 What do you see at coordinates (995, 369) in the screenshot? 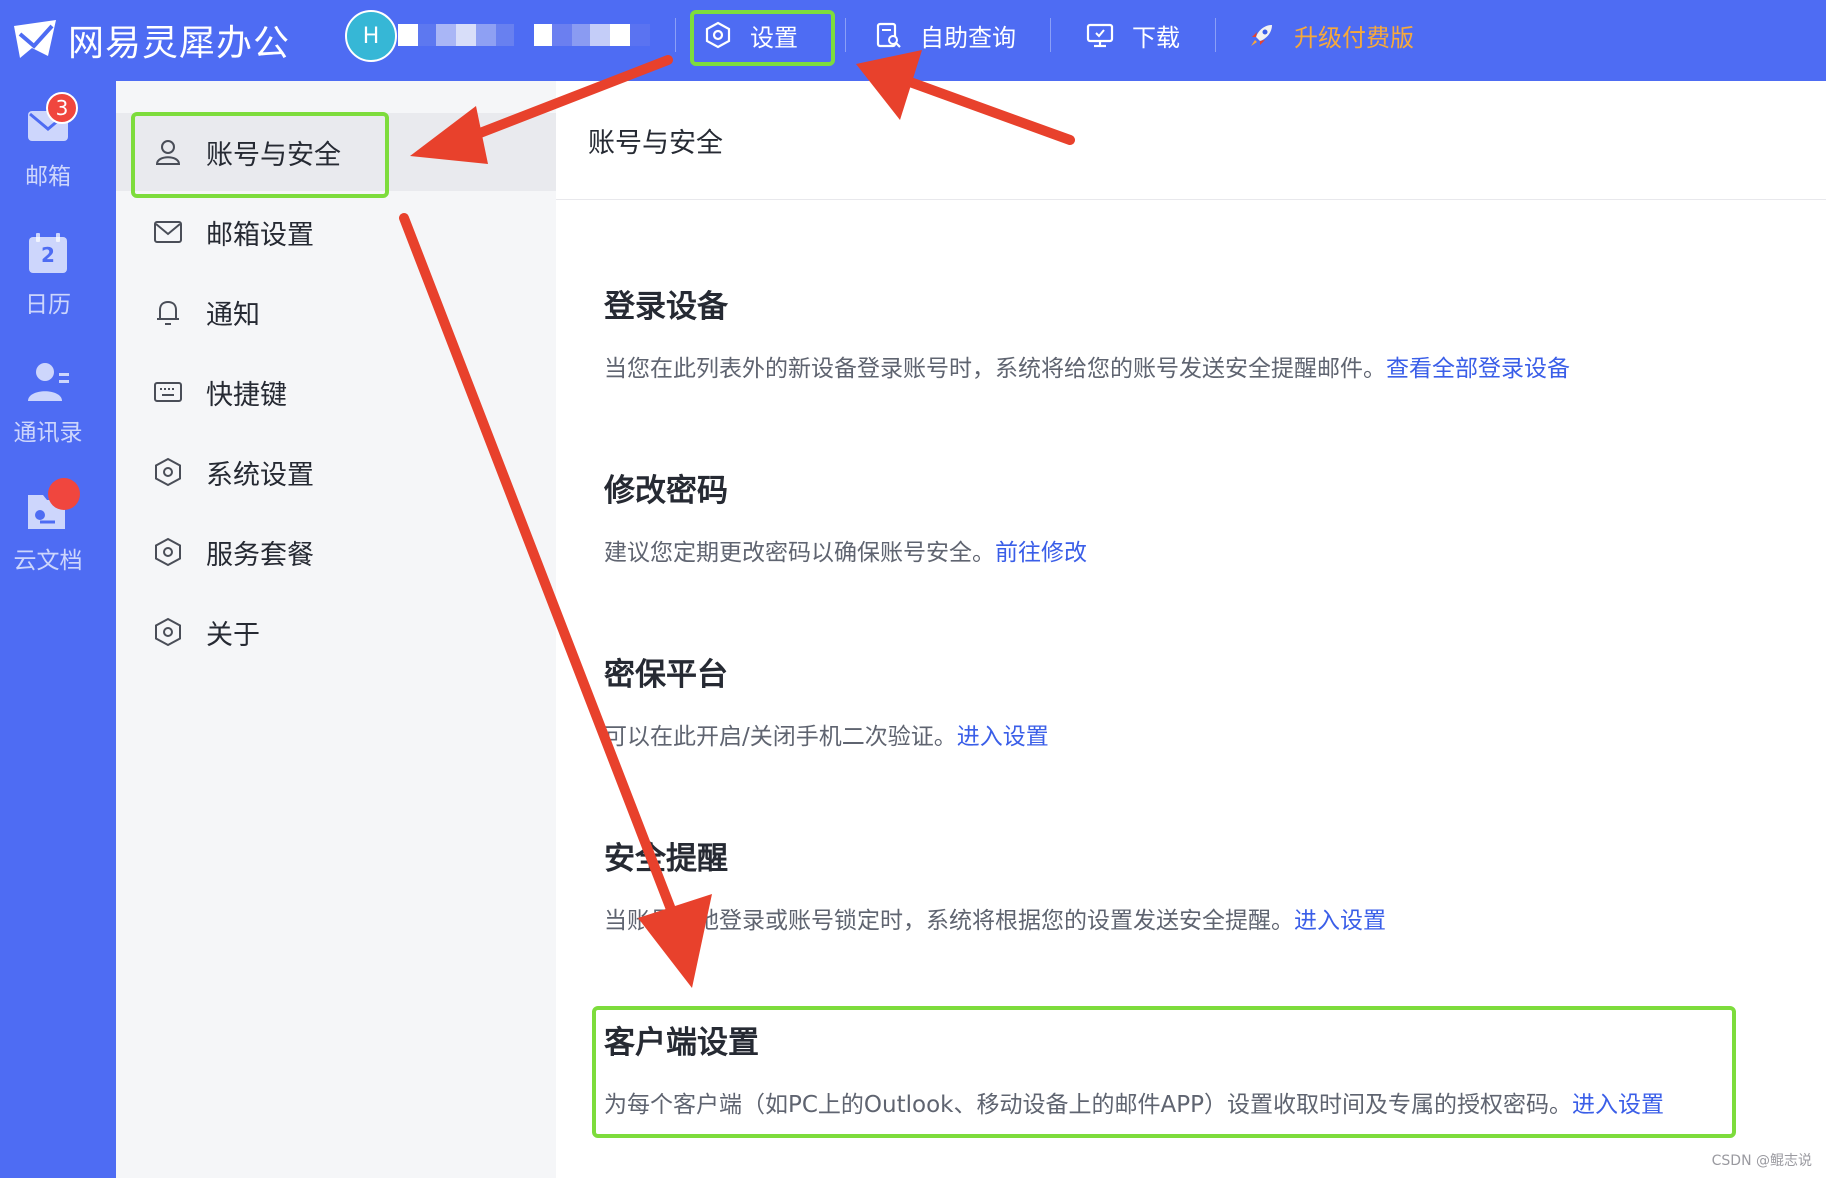
I see `section-desc-text: 当您在此列表外的新设备登录账号时，系统将给您的账号发送安全提醒邮件。` at bounding box center [995, 369].